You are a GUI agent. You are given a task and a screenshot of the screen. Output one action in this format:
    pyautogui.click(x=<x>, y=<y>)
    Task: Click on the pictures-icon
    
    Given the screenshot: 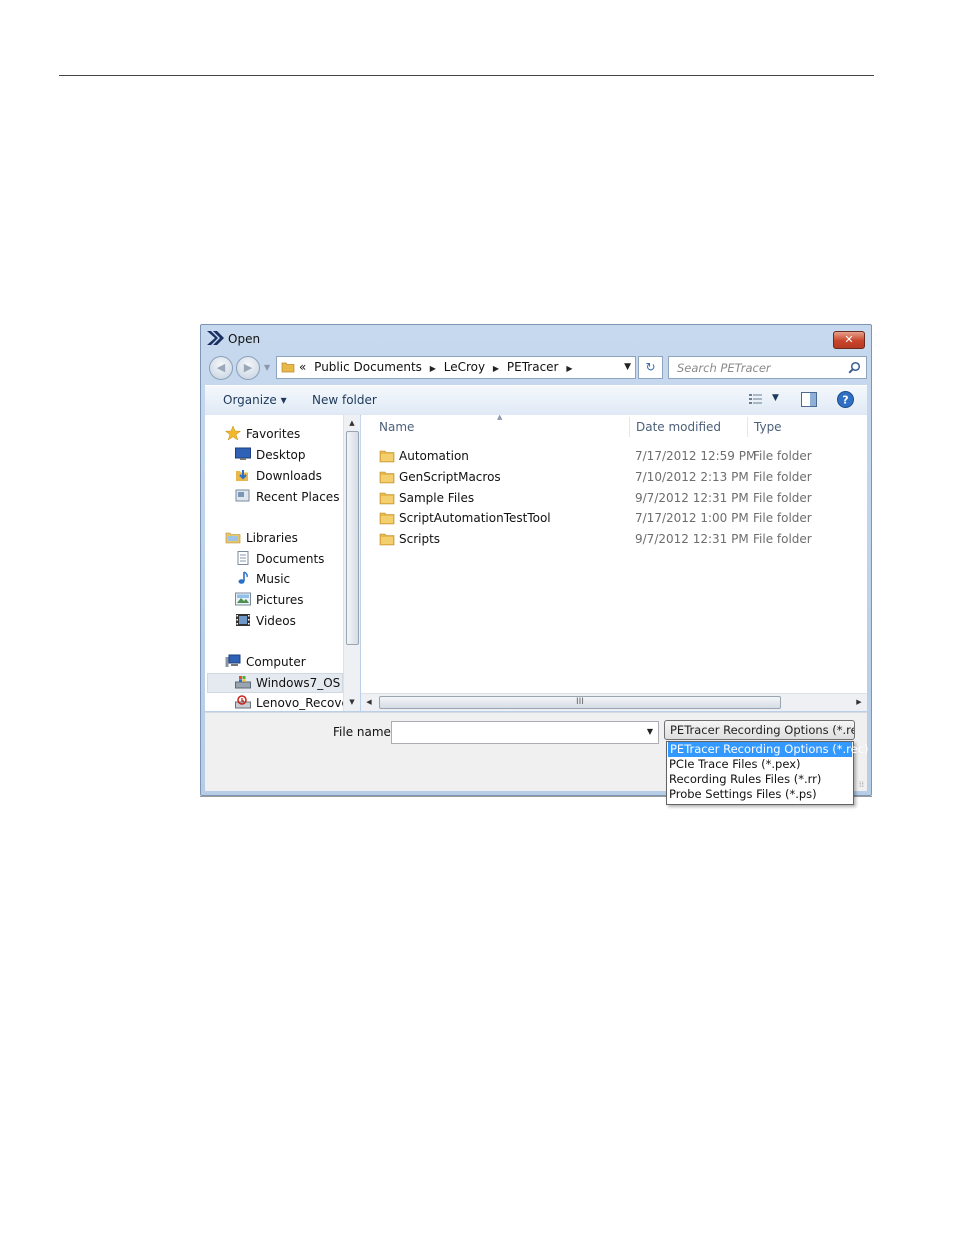 What is the action you would take?
    pyautogui.click(x=243, y=599)
    